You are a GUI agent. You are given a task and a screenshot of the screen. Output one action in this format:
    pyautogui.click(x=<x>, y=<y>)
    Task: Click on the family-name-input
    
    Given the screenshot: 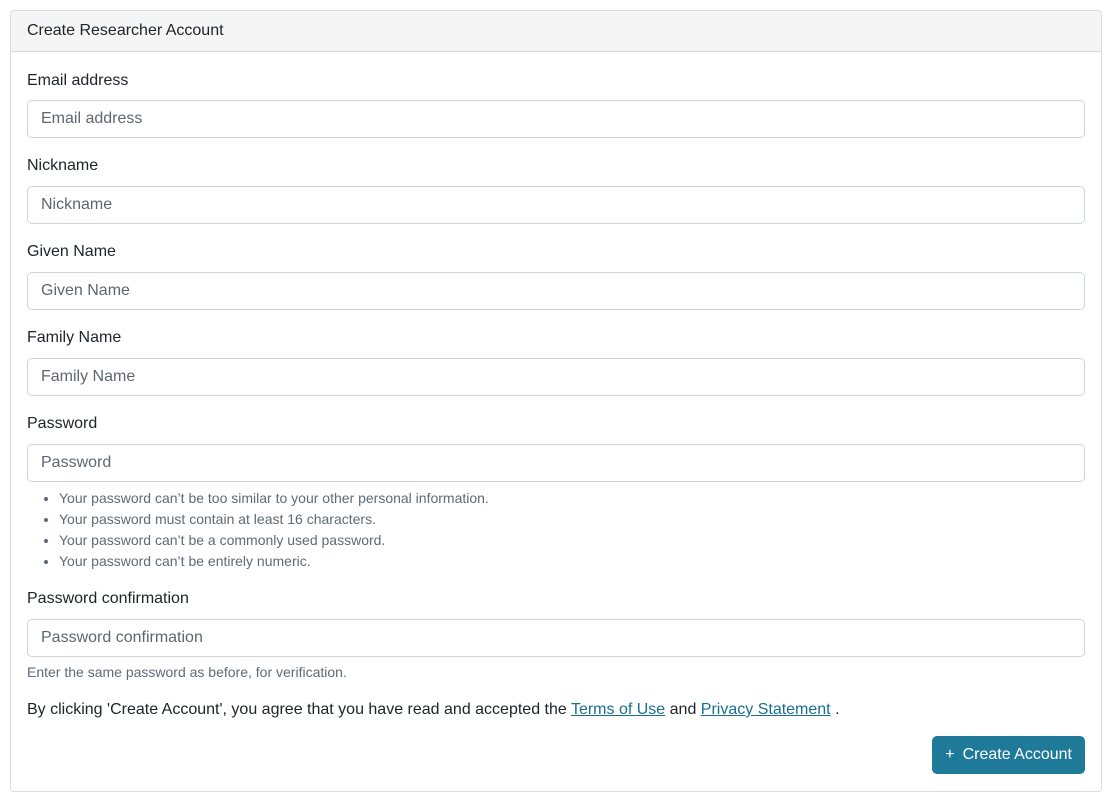 What is the action you would take?
    pyautogui.click(x=556, y=377)
    